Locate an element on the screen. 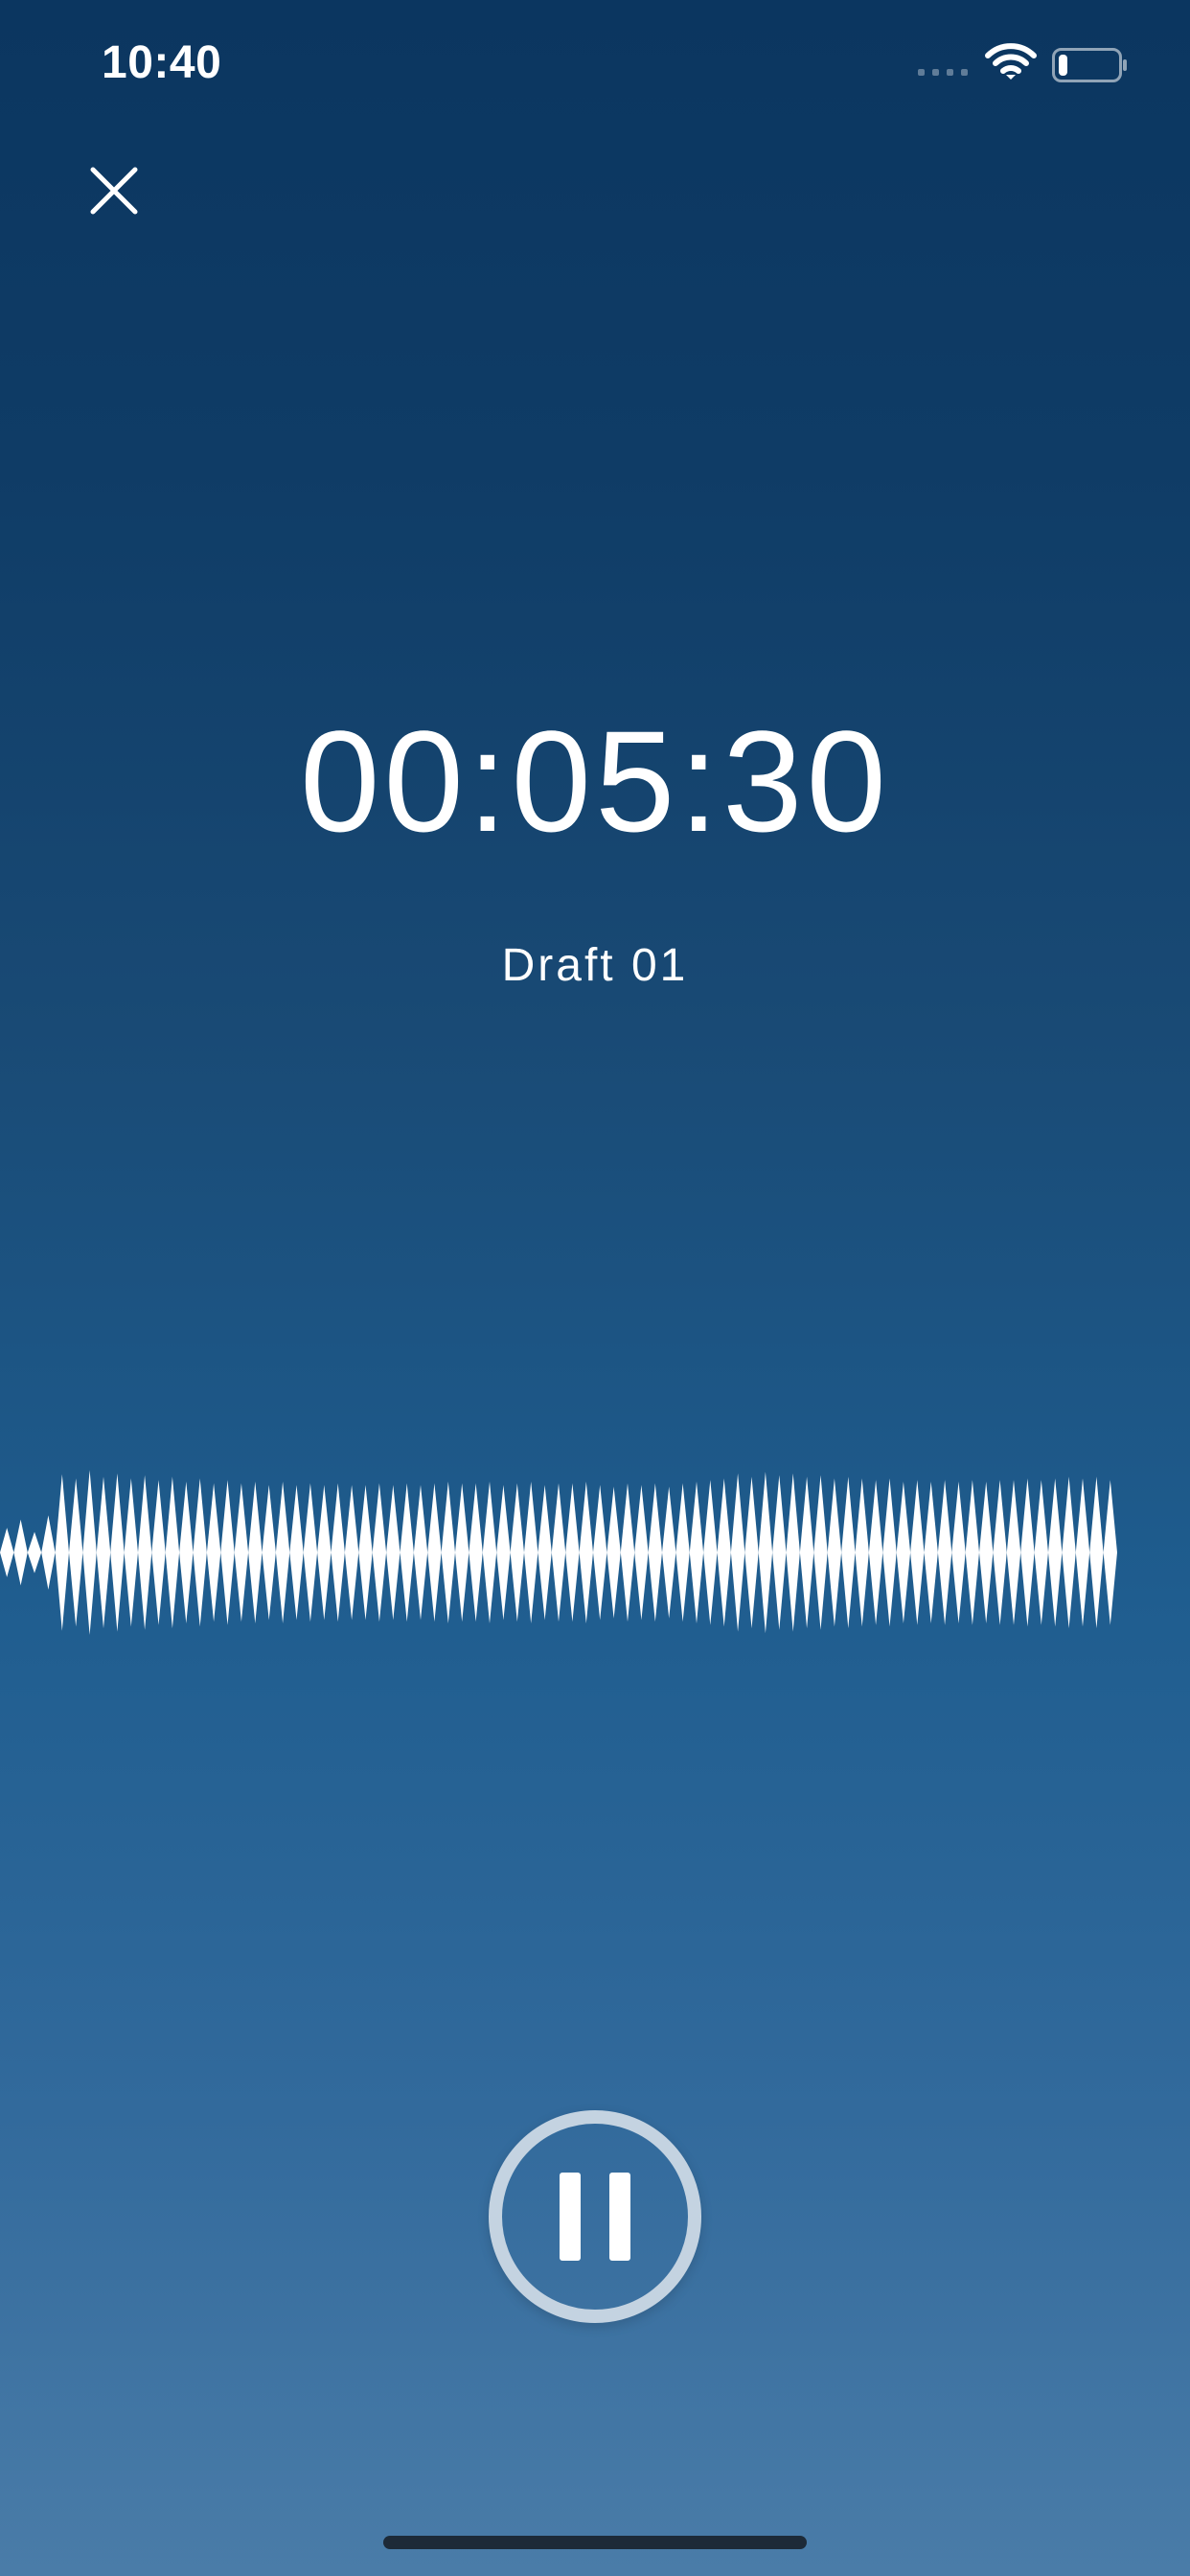  close-button is located at coordinates (114, 190).